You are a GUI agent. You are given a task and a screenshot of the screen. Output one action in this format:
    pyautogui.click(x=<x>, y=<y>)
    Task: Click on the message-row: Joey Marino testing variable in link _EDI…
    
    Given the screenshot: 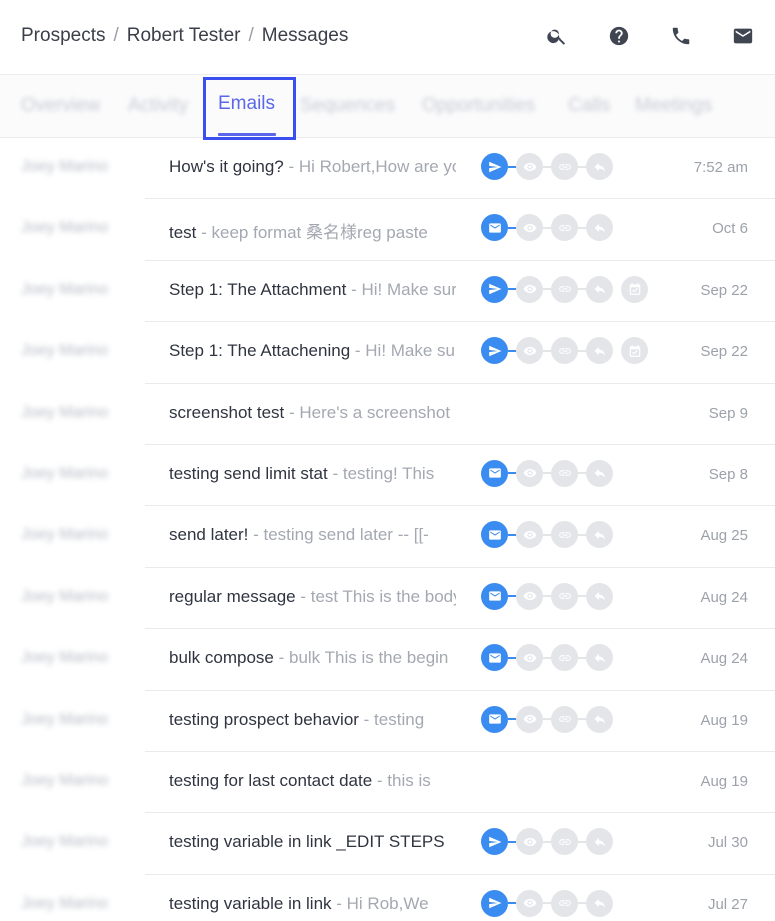 What is the action you would take?
    pyautogui.click(x=387, y=844)
    